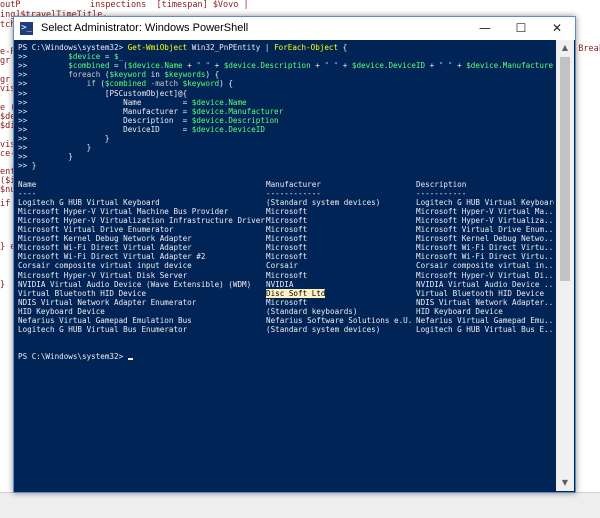 The width and height of the screenshot is (600, 518). Describe the element at coordinates (145, 28) in the screenshot. I see `window-title: Select Administrator: Windows PowerShell` at that location.